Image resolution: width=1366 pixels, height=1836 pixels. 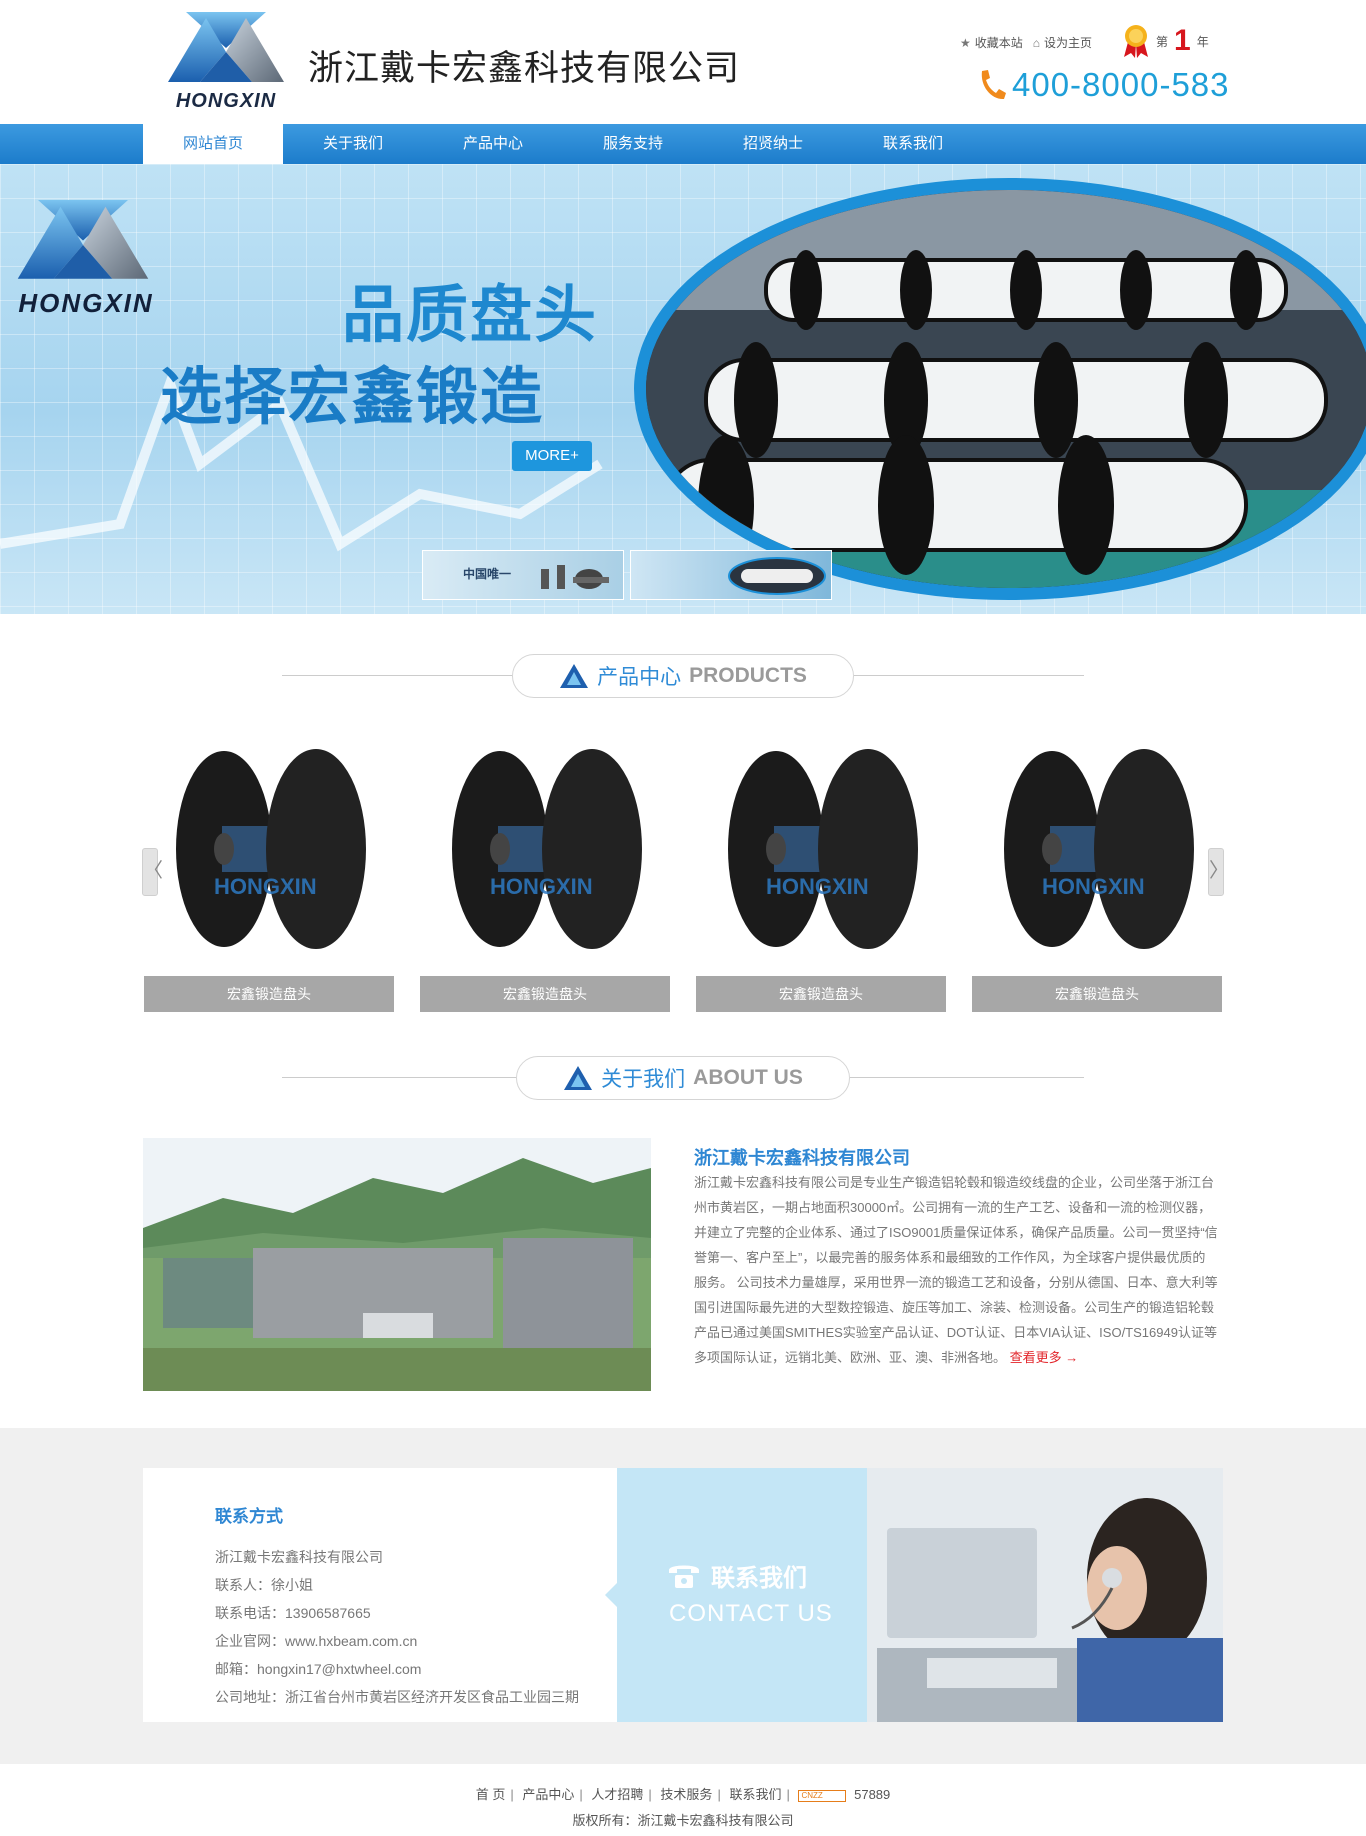 What do you see at coordinates (1044, 1357) in the screenshot?
I see `about-more-link: 查看更多 →` at bounding box center [1044, 1357].